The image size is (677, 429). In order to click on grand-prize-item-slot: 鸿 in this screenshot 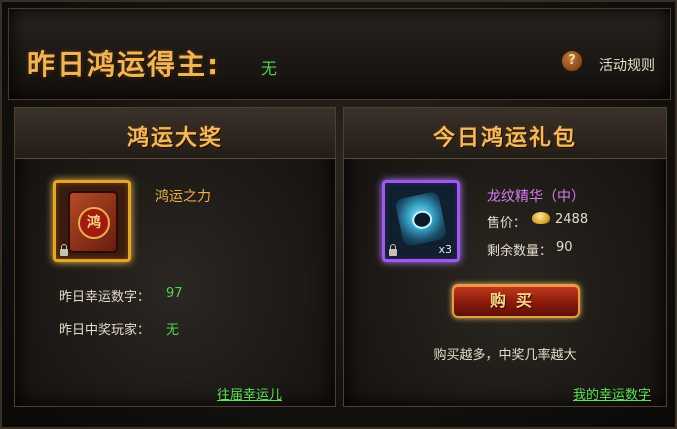, I will do `click(92, 221)`.